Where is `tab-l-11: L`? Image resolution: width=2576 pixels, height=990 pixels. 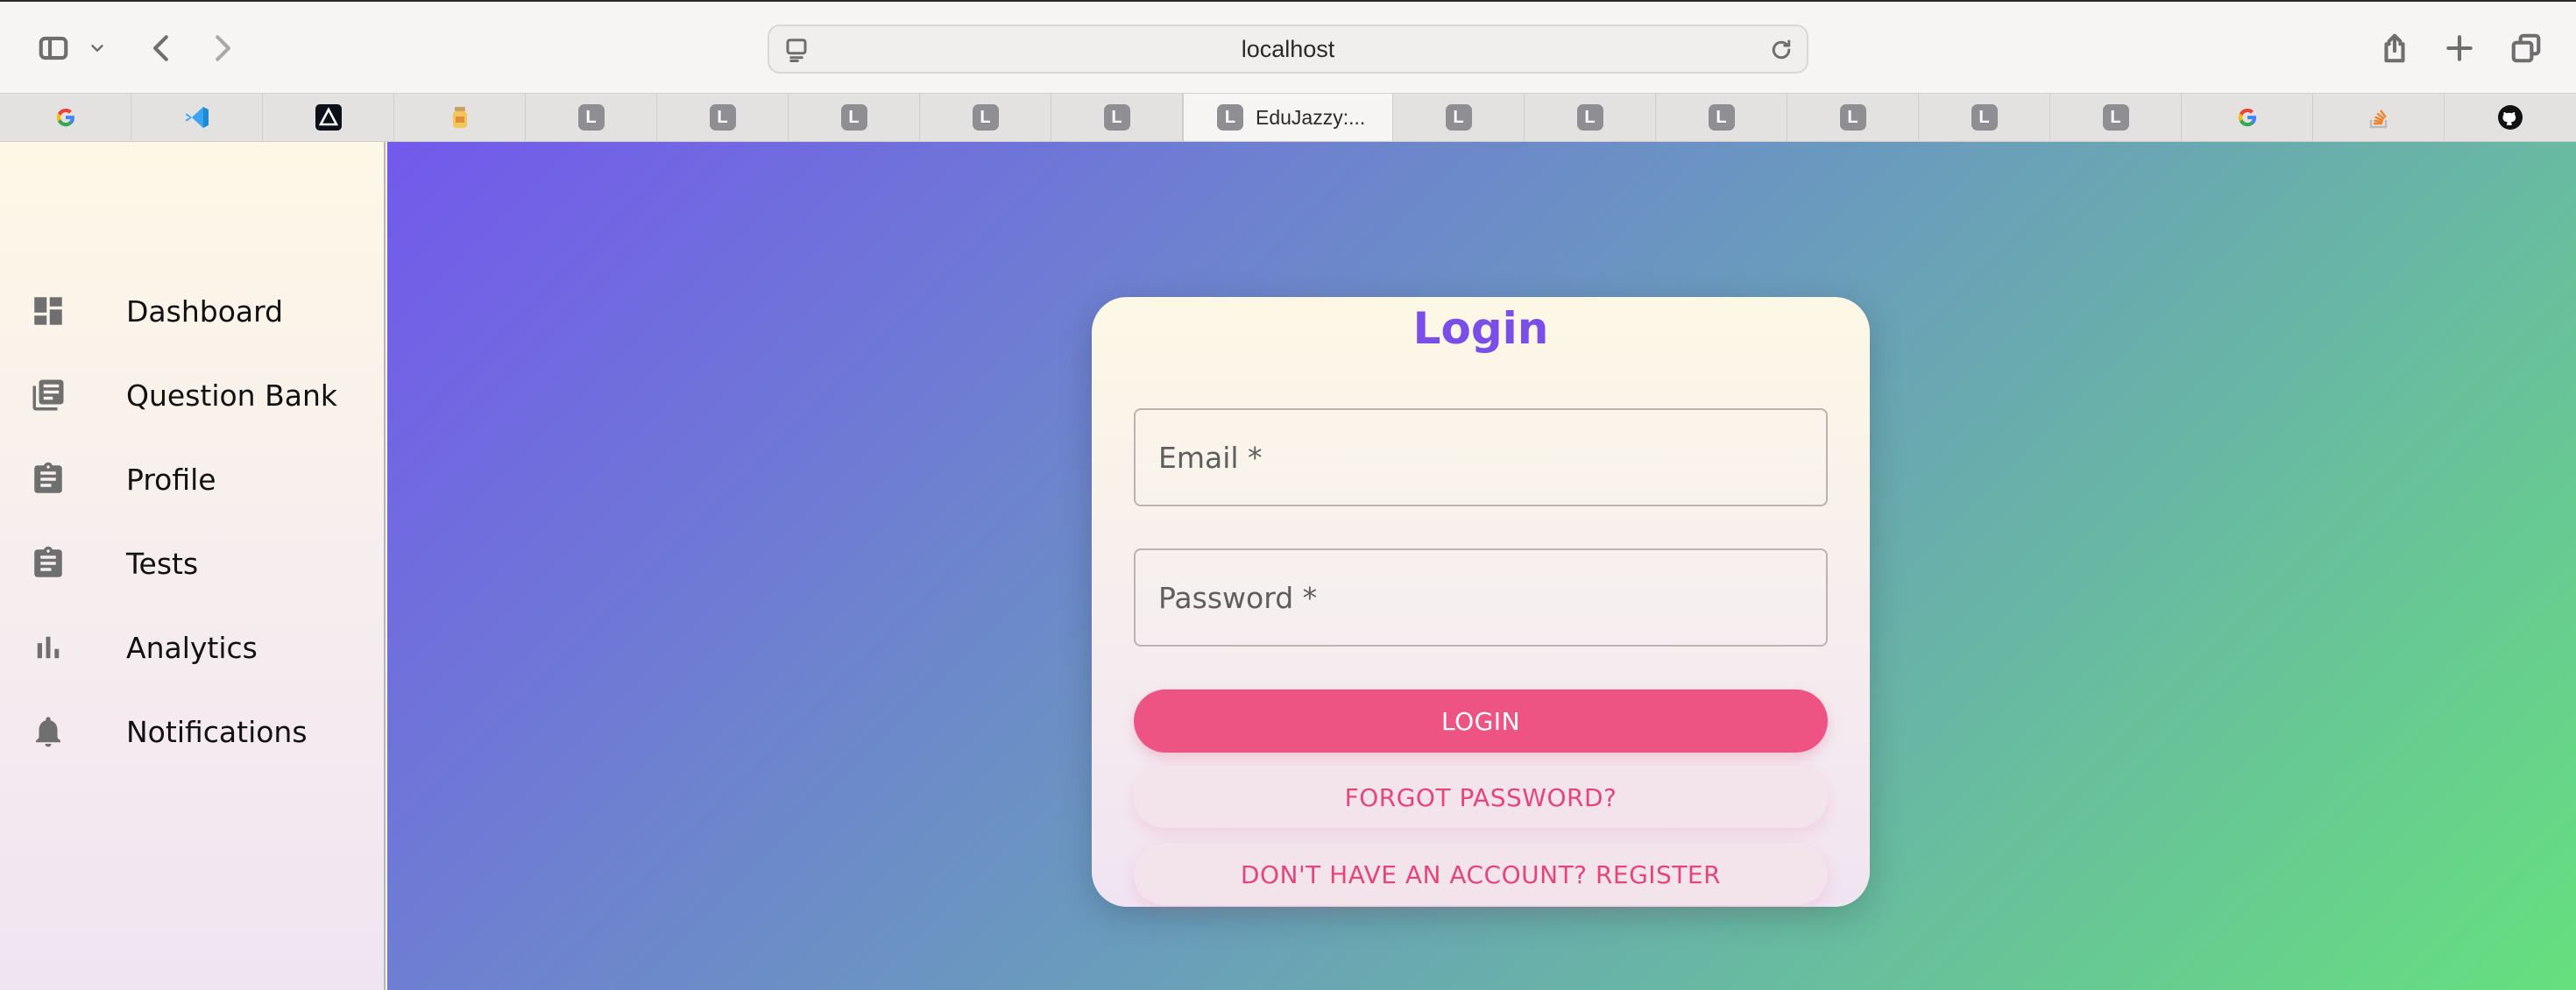 tab-l-11: L is located at coordinates (2116, 117).